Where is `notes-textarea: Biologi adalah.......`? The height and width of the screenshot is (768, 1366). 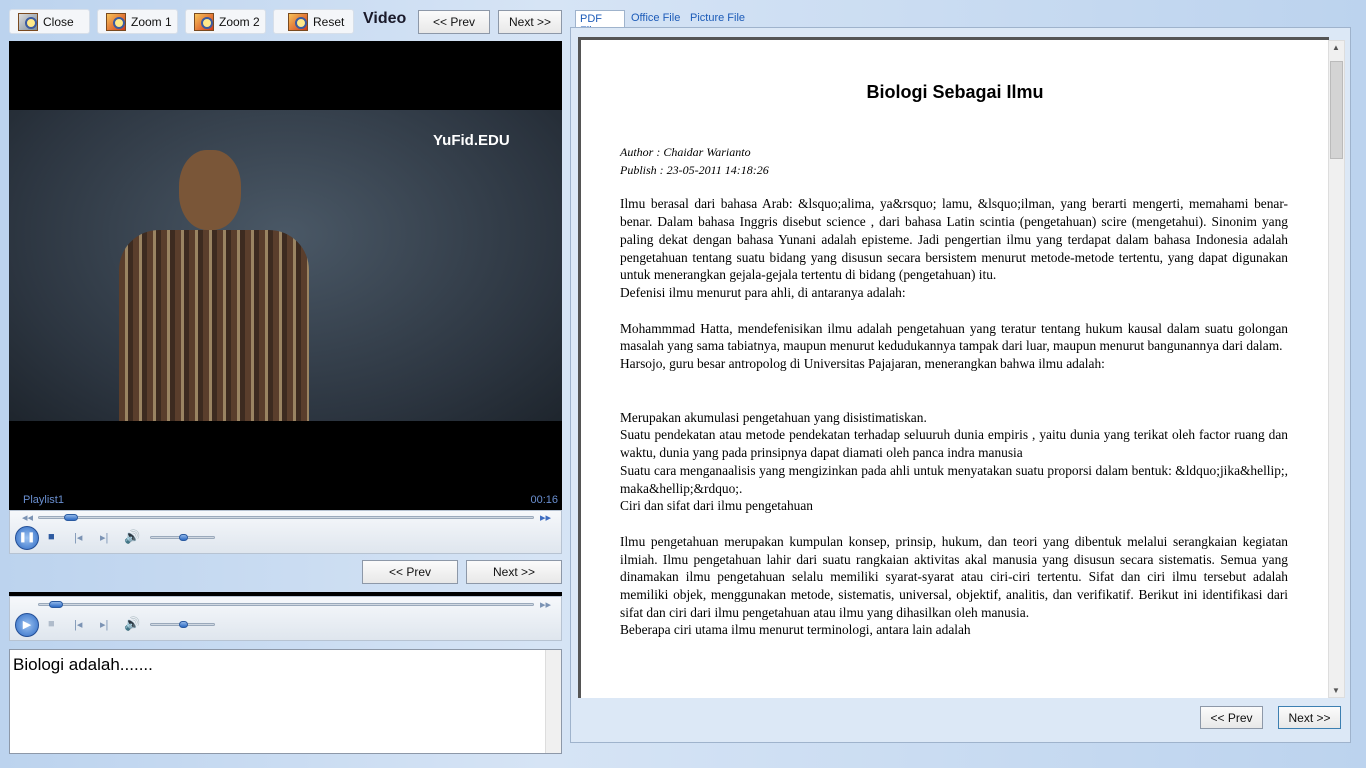 notes-textarea: Biologi adalah....... is located at coordinates (285, 701).